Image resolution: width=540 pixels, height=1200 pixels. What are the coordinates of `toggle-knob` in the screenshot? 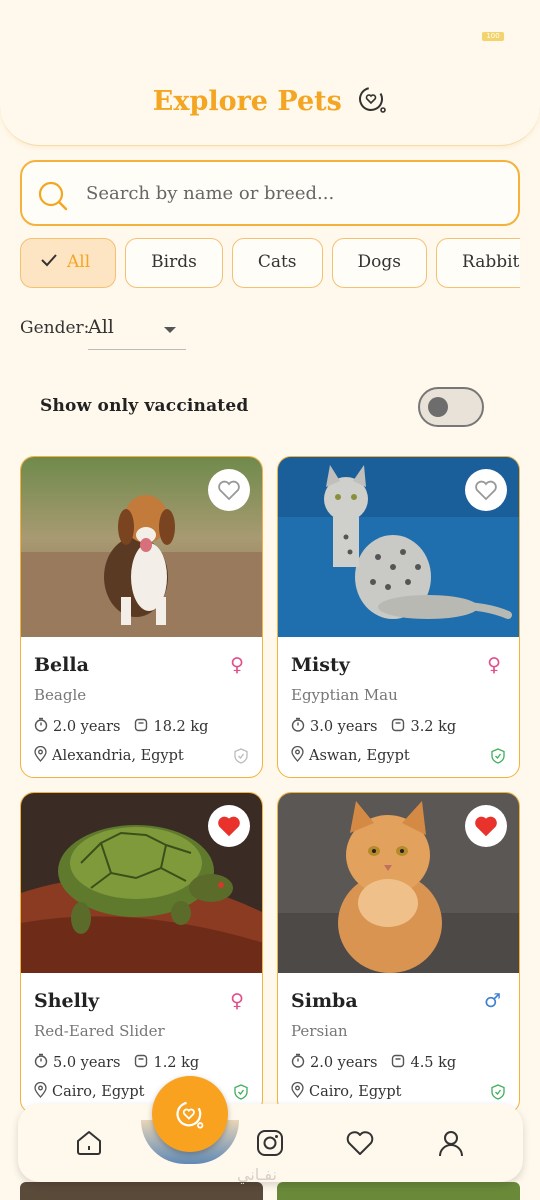 It's located at (438, 407).